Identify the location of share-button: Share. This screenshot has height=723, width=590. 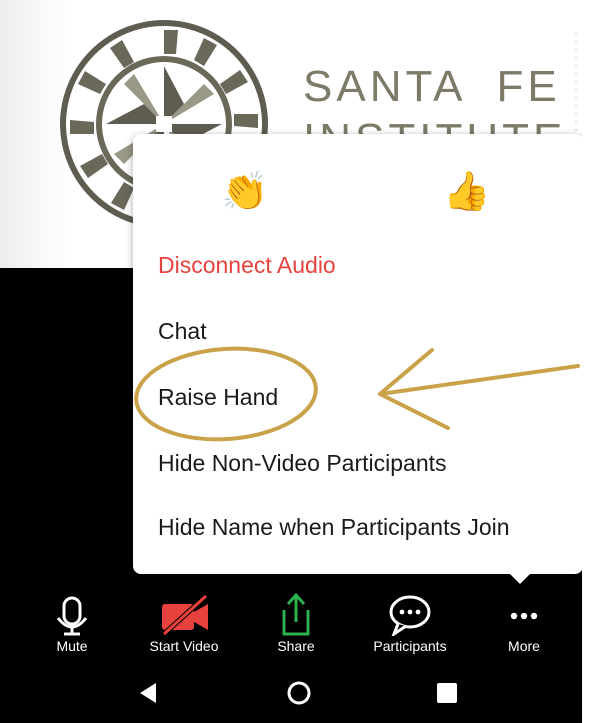
(296, 624).